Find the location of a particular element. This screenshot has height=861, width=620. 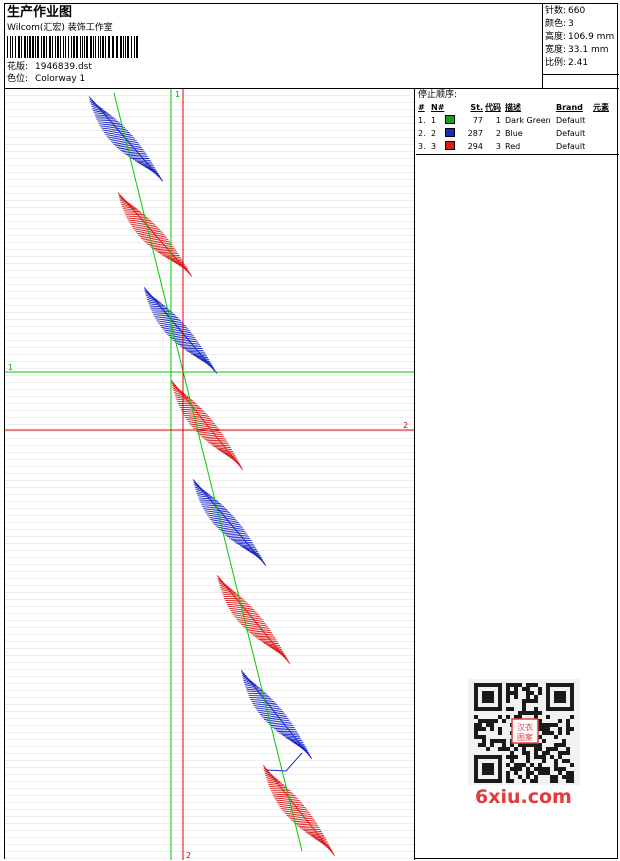

table-row: 1. 1 77 1 Dark Green Default is located at coordinates (517, 120).